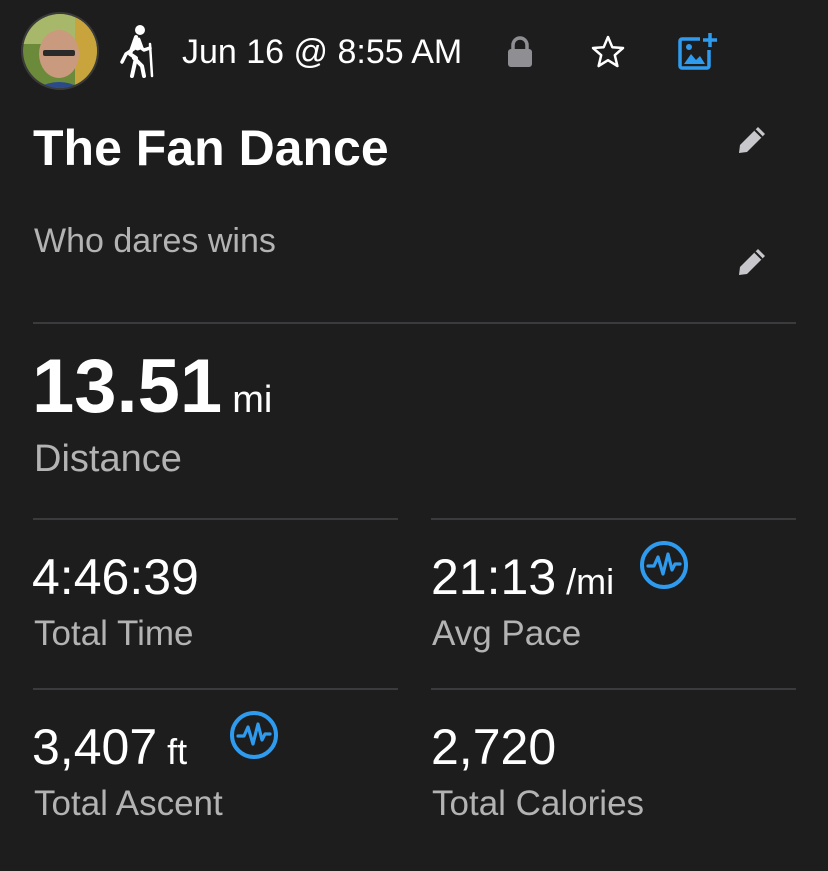 The height and width of the screenshot is (871, 828). I want to click on distance-unit: mi, so click(252, 400).